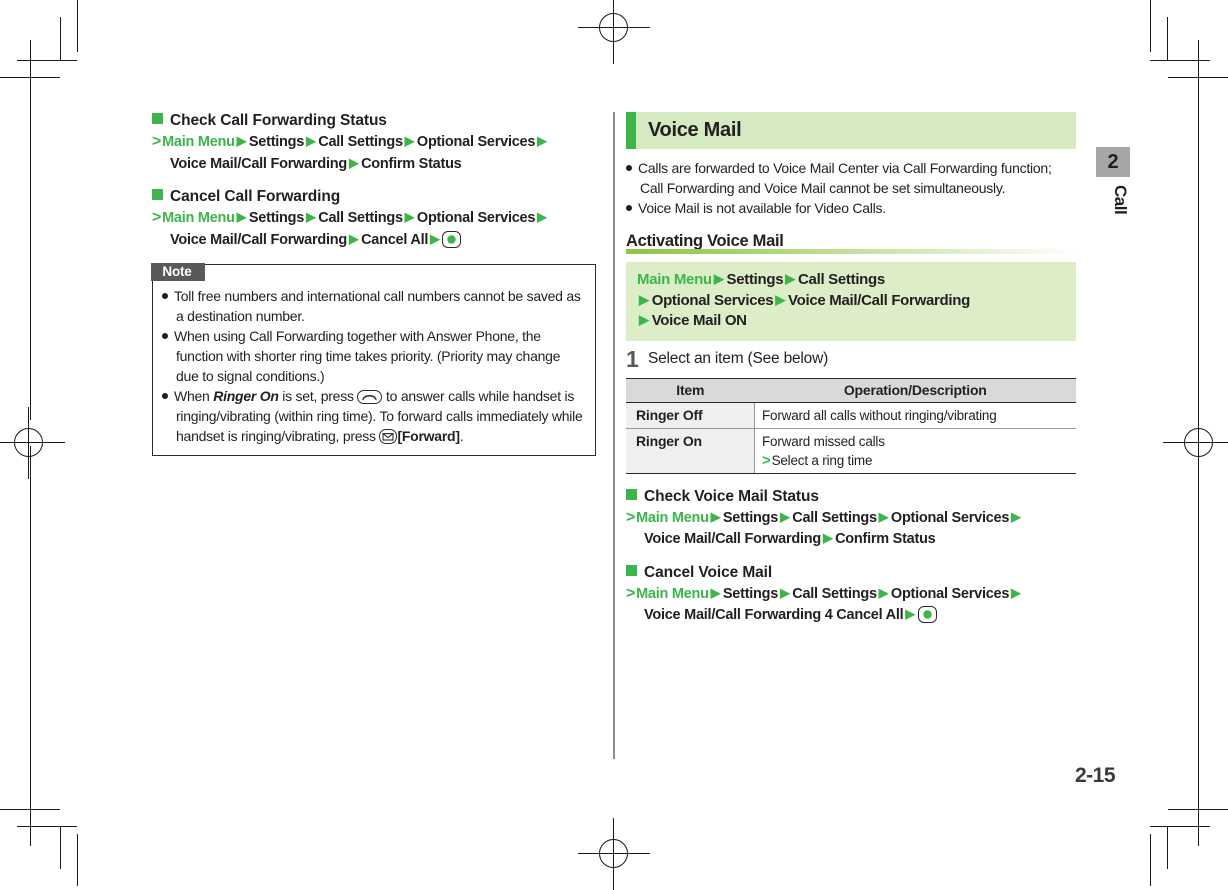  What do you see at coordinates (851, 390) in the screenshot?
I see `table-header-row: Item Operation/Description` at bounding box center [851, 390].